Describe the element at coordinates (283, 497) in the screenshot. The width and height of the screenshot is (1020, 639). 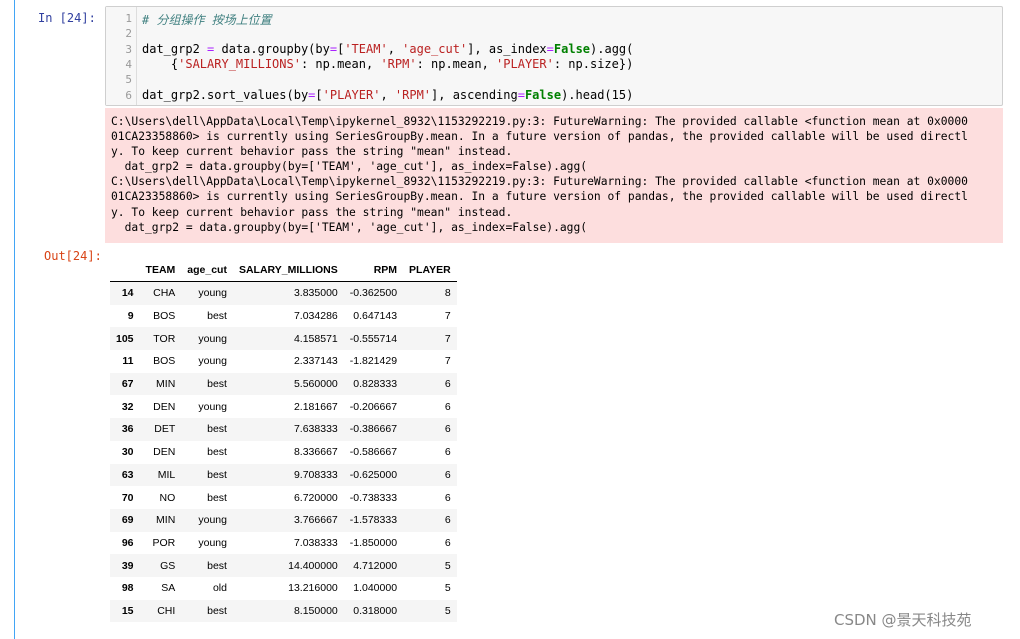
I see `table-row: 70 NO best 6.720000 -0.738333 6` at that location.